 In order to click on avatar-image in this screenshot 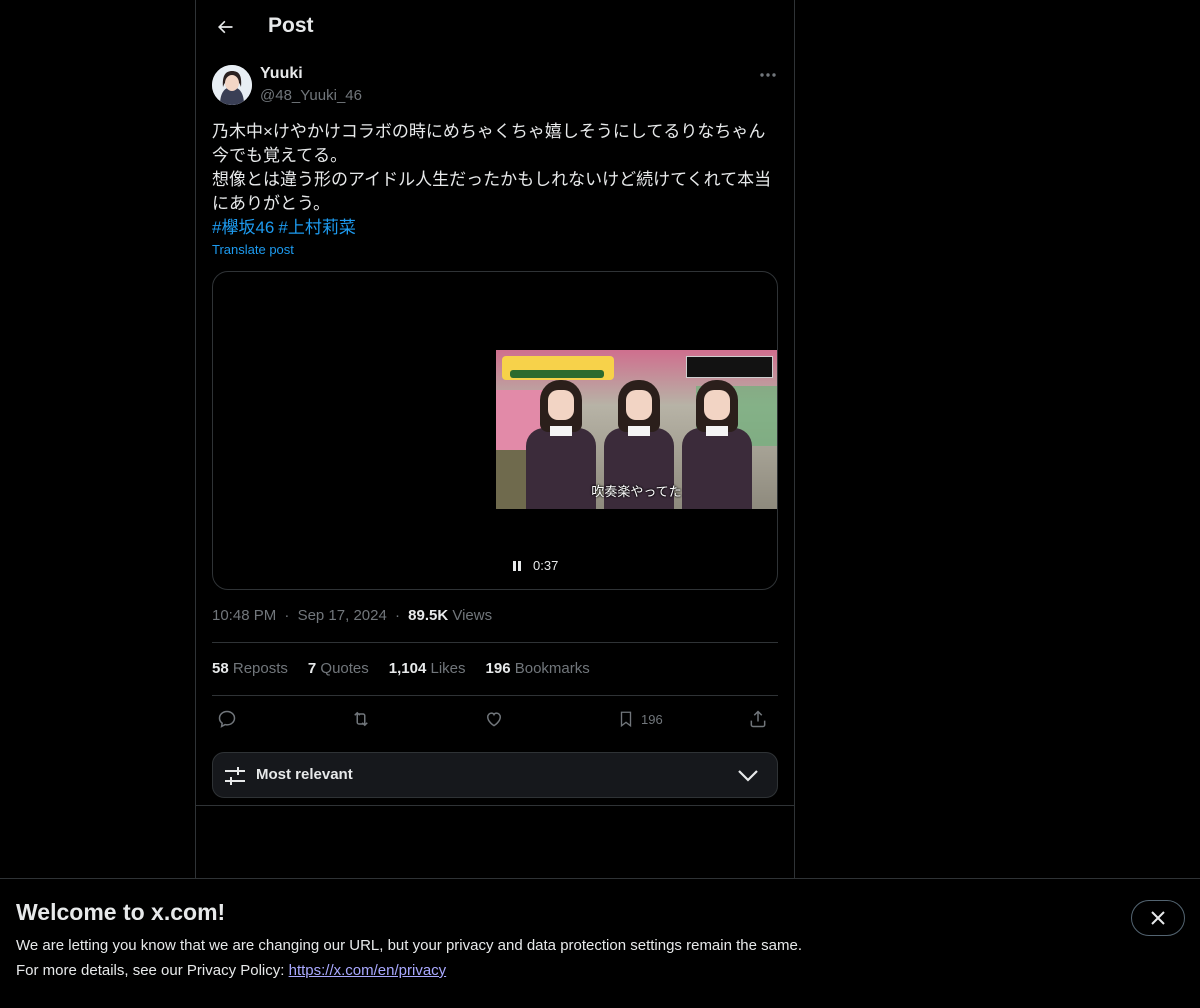, I will do `click(232, 85)`.